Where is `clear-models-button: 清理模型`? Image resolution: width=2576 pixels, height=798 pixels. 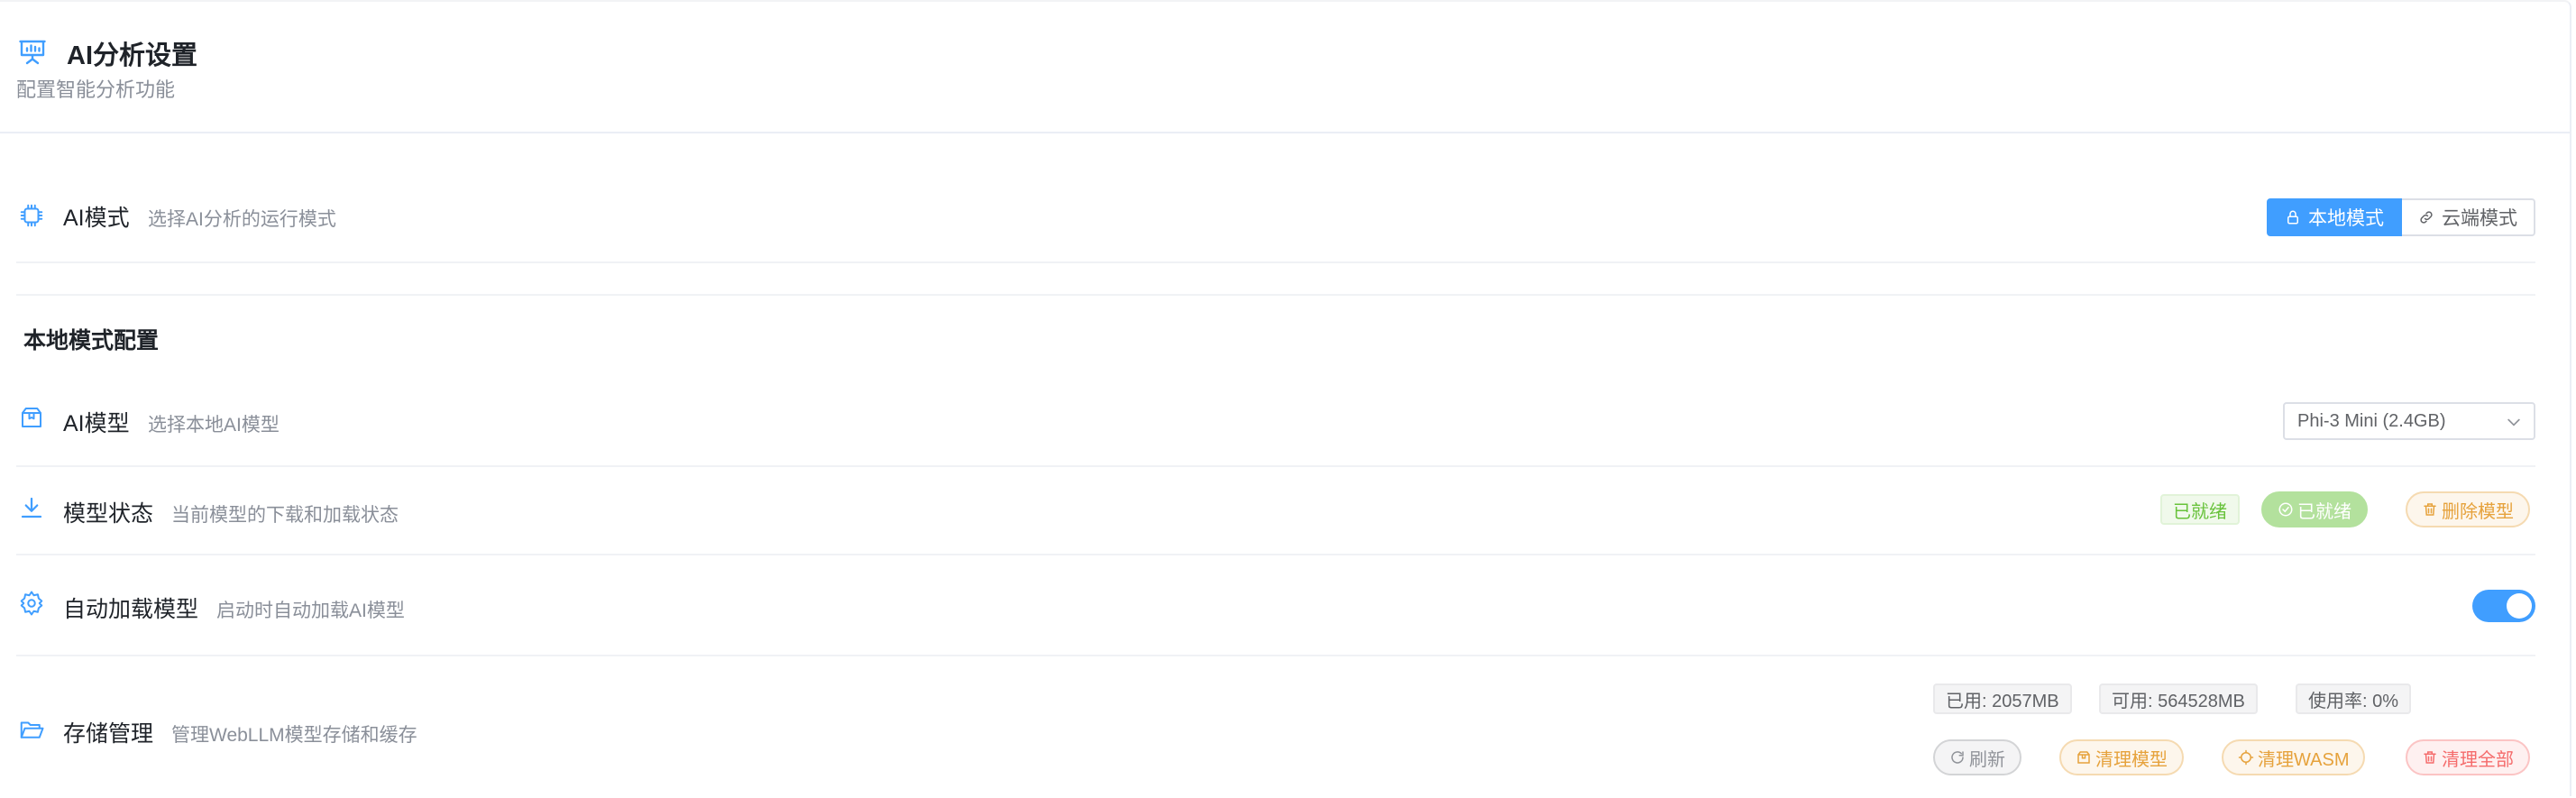
clear-models-button: 清理模型 is located at coordinates (2121, 757).